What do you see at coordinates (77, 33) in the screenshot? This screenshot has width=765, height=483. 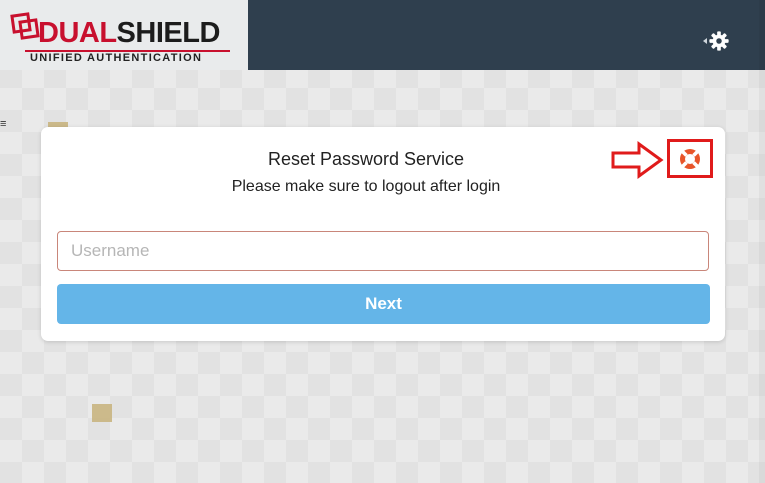 I see `brand-name-part1: DUAL` at bounding box center [77, 33].